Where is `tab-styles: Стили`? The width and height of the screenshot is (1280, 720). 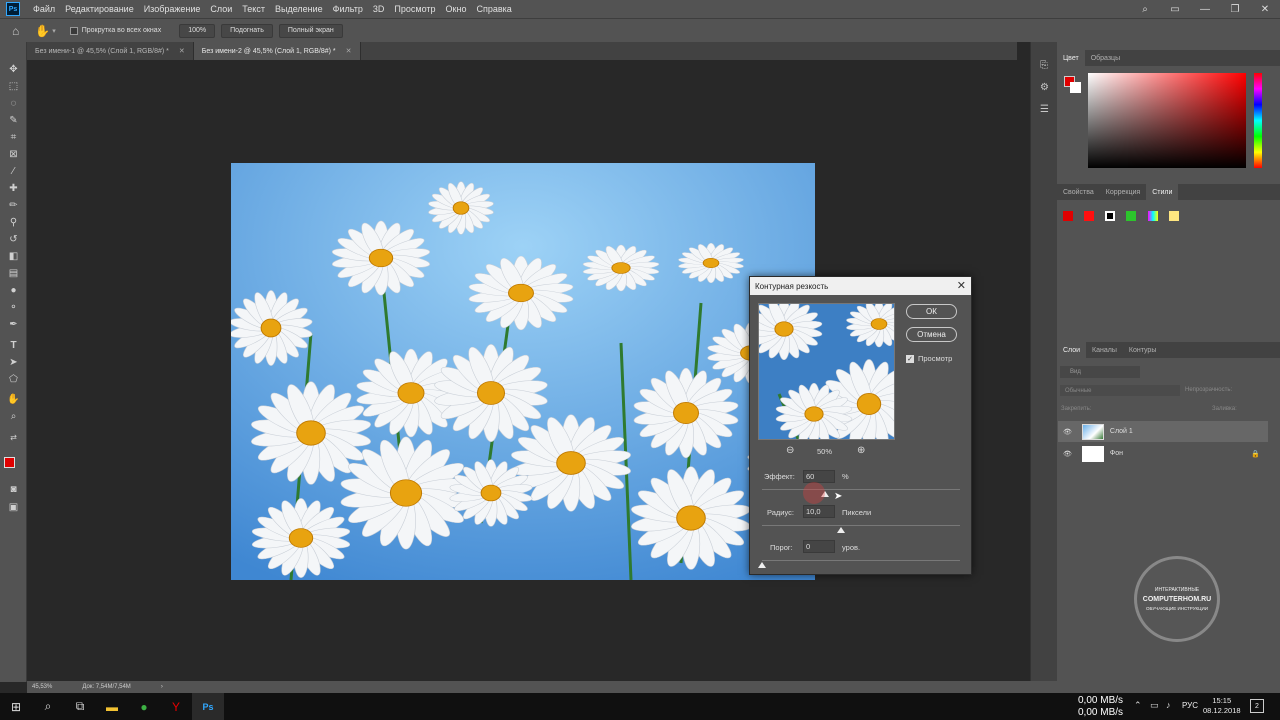
tab-styles: Стили is located at coordinates (1162, 192).